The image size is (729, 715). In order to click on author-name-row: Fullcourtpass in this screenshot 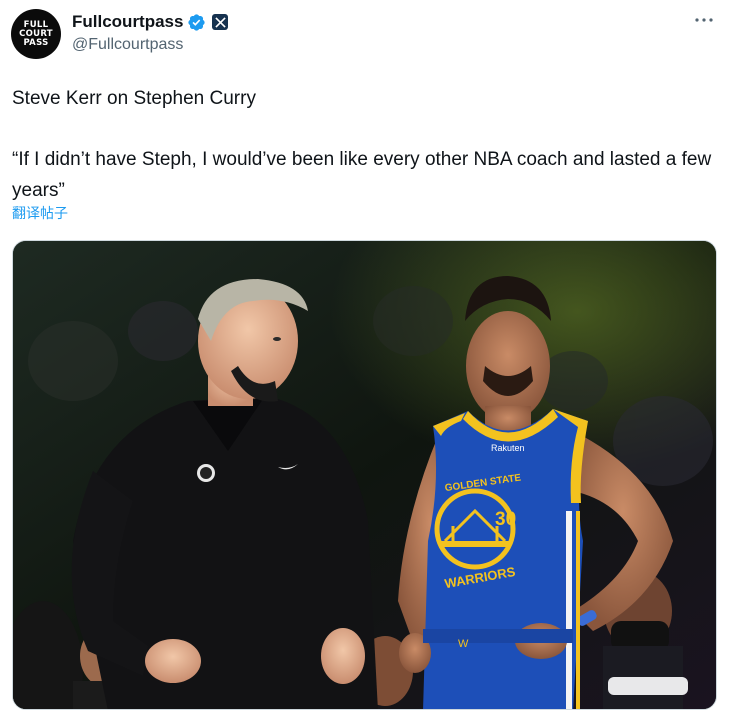, I will do `click(150, 22)`.